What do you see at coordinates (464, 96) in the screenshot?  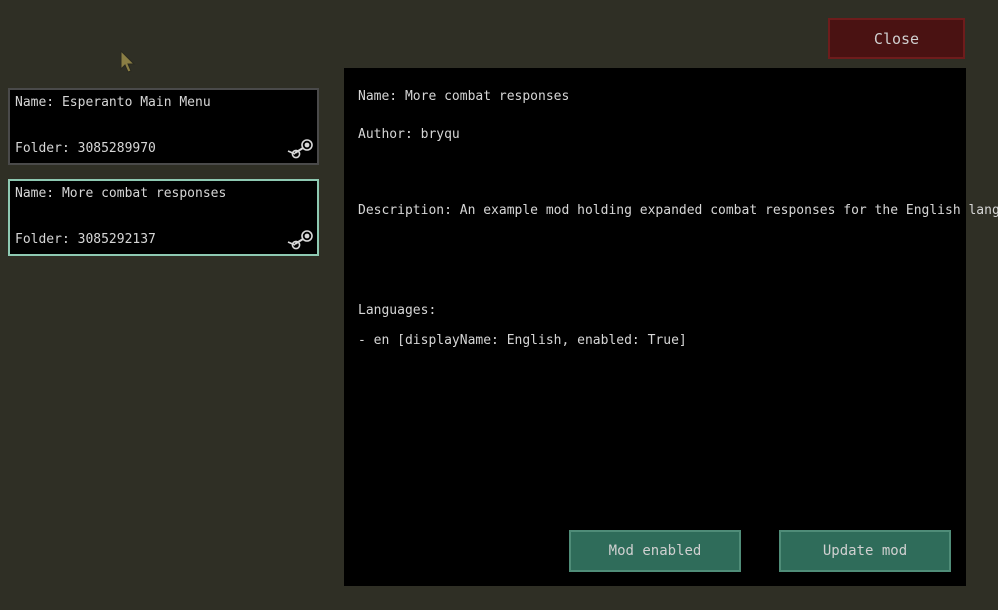 I see `detail-name: Name: More combat responses` at bounding box center [464, 96].